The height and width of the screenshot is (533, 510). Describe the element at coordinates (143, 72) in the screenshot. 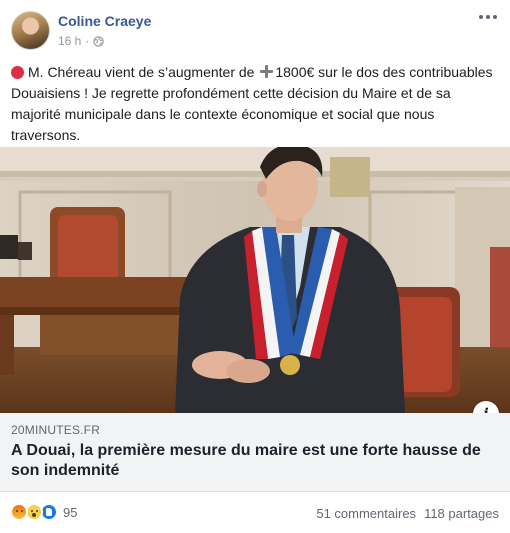

I see `post-text-part1: M. Chéreau vient de s’augmenter de` at that location.